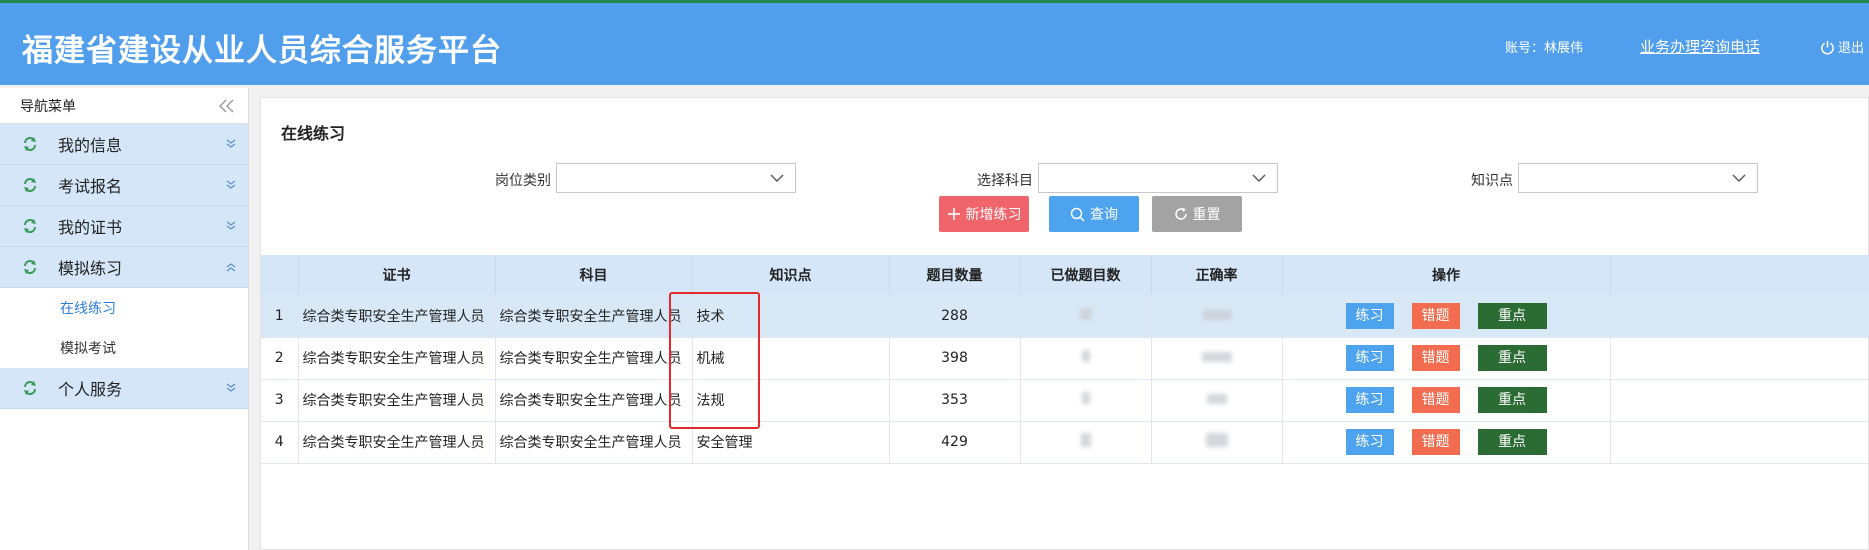 The height and width of the screenshot is (550, 1869). I want to click on row-index: 2, so click(280, 358).